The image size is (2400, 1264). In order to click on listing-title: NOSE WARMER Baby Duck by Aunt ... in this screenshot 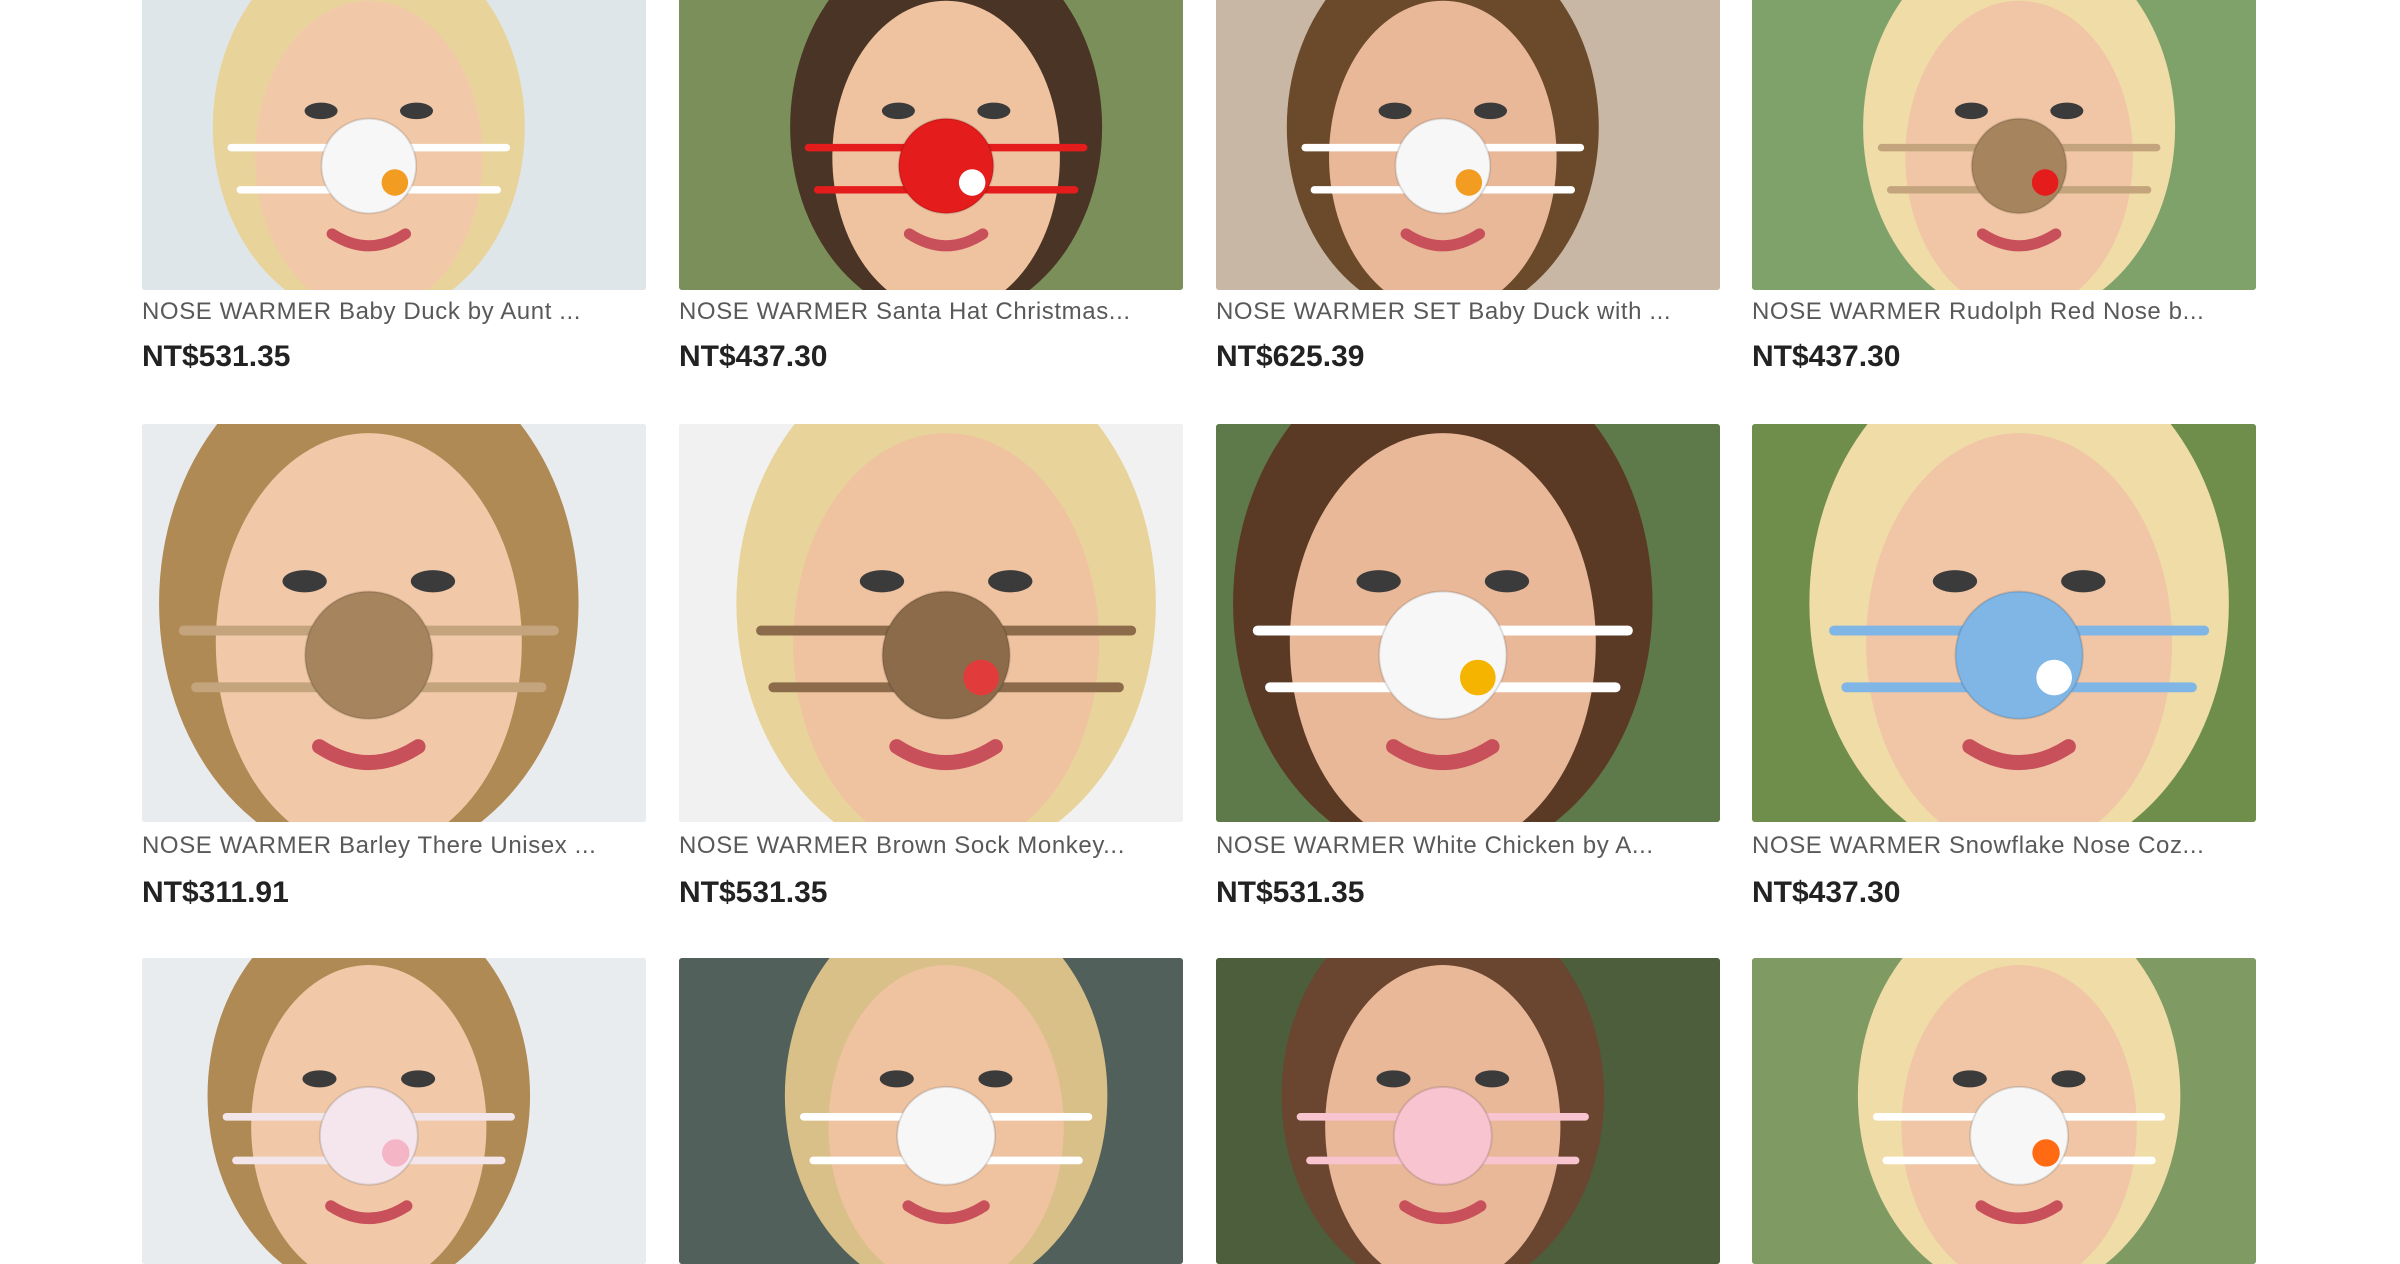, I will do `click(394, 312)`.